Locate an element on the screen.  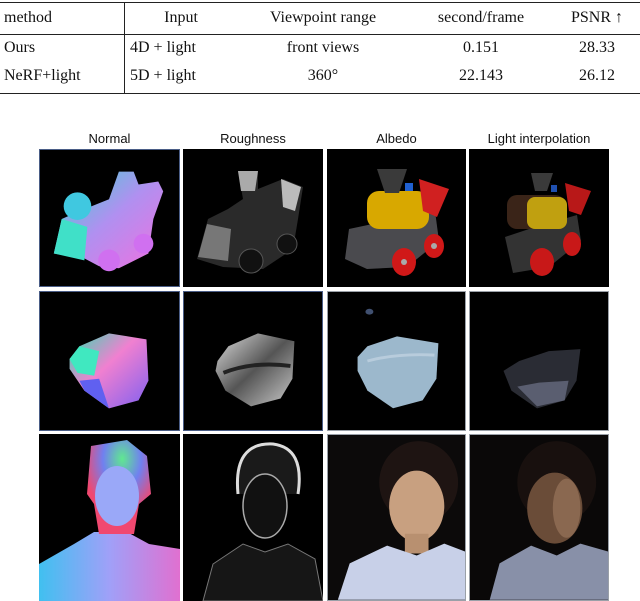
table-row: Ours 4D + light front views 0.151 28.33 is located at coordinates (320, 48).